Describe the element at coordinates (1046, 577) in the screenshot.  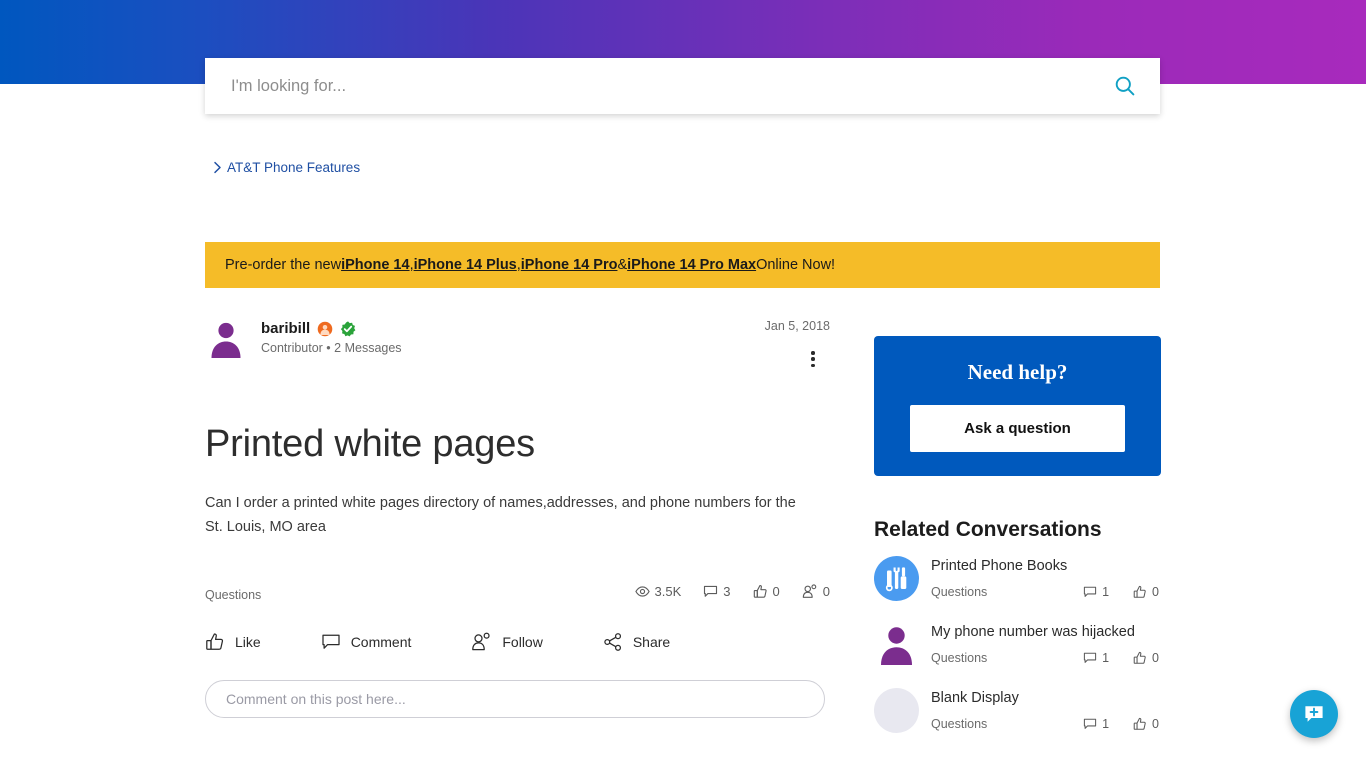
I see `list-item-body: Printed Phone Books Questions 1 0` at that location.